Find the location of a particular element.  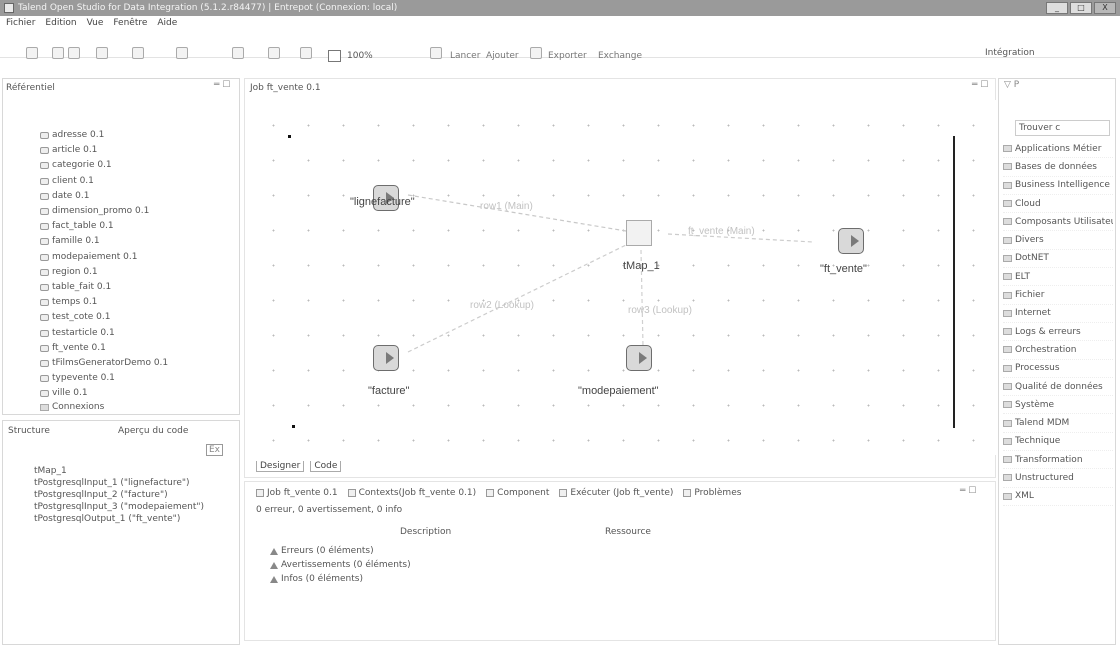

editor-tab-job: Job ft_vente 0.1 is located at coordinates (285, 88).